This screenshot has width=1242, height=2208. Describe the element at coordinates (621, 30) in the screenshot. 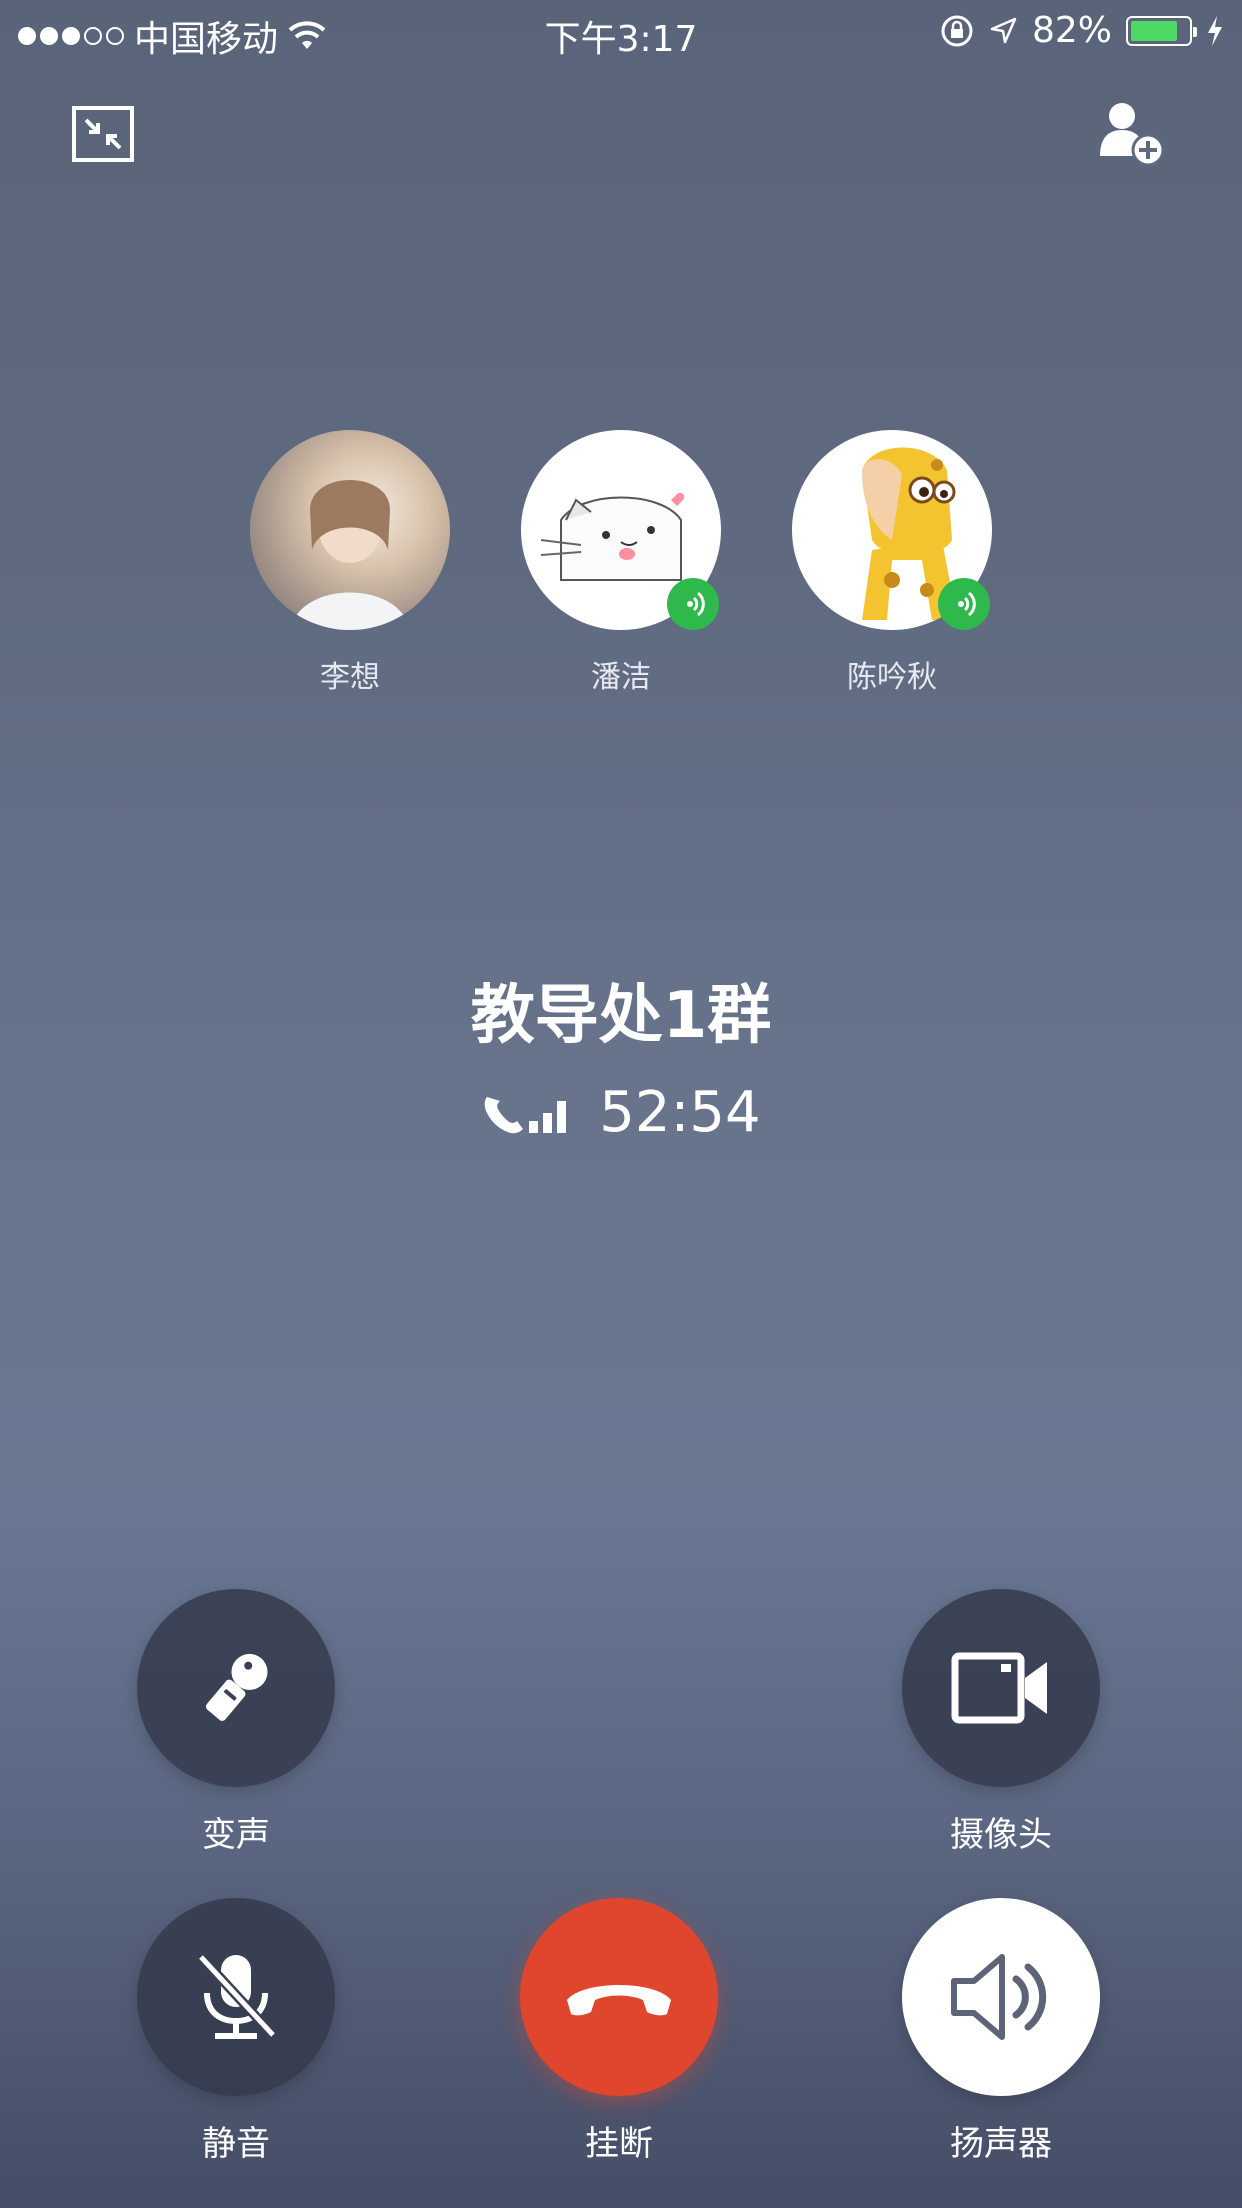

I see `status-bar: 中国移动 下午3:17 82%` at that location.